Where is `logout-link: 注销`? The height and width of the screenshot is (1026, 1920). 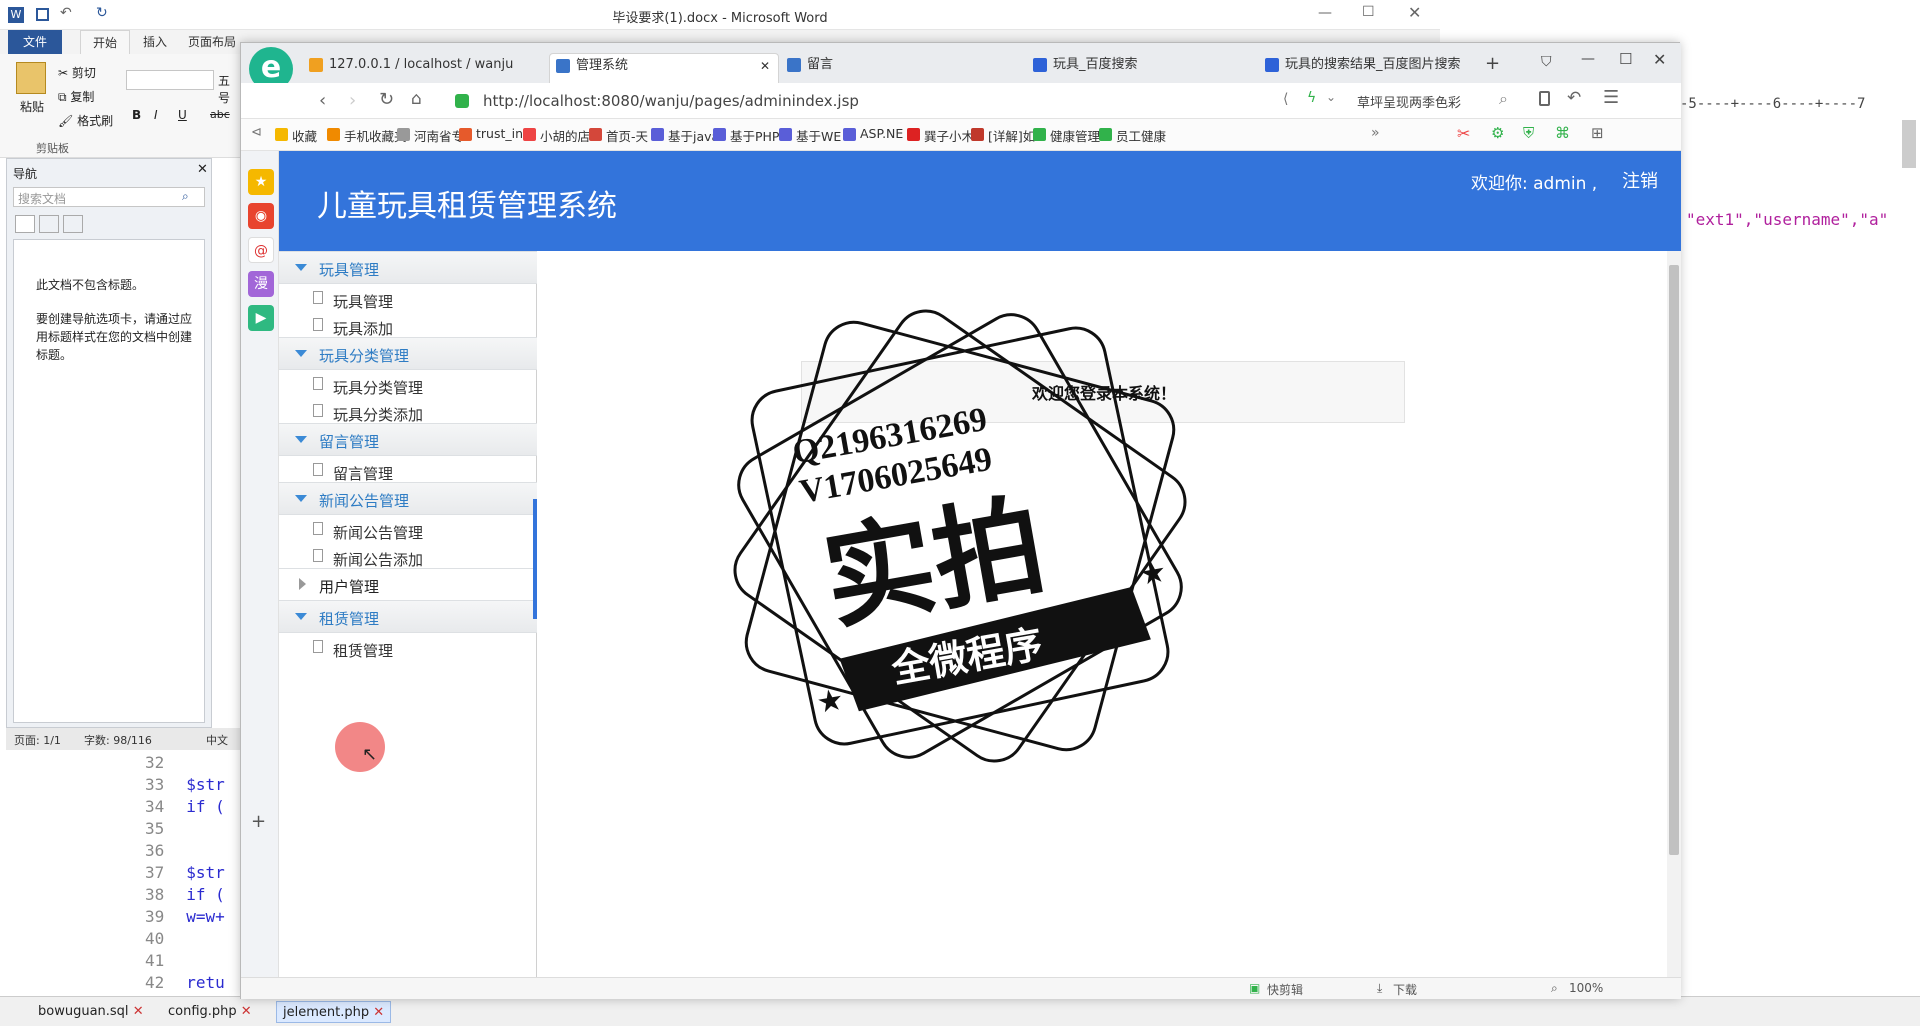
logout-link: 注销 is located at coordinates (1640, 180).